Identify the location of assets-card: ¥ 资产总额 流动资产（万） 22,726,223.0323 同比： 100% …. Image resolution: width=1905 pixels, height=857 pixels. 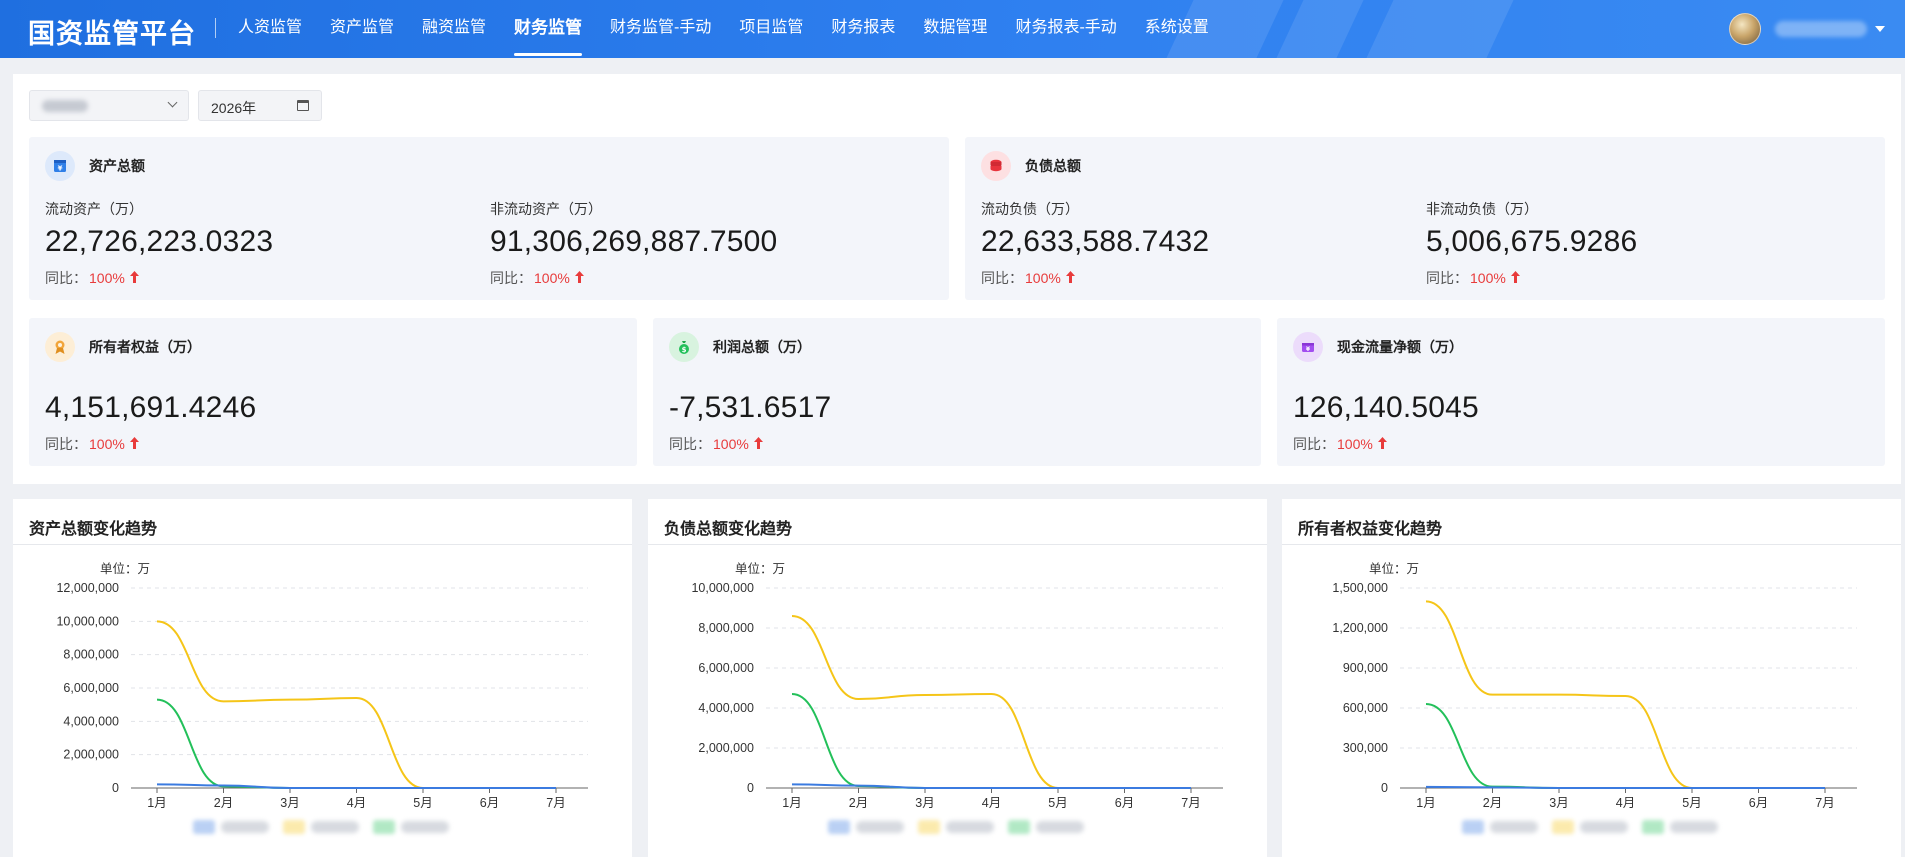
(489, 218).